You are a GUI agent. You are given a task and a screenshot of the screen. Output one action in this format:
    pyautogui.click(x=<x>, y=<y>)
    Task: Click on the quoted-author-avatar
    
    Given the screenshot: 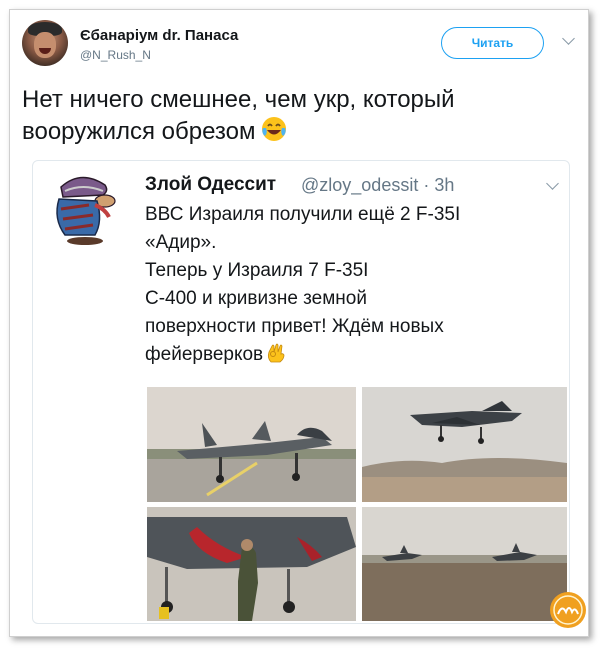 What is the action you would take?
    pyautogui.click(x=82, y=209)
    